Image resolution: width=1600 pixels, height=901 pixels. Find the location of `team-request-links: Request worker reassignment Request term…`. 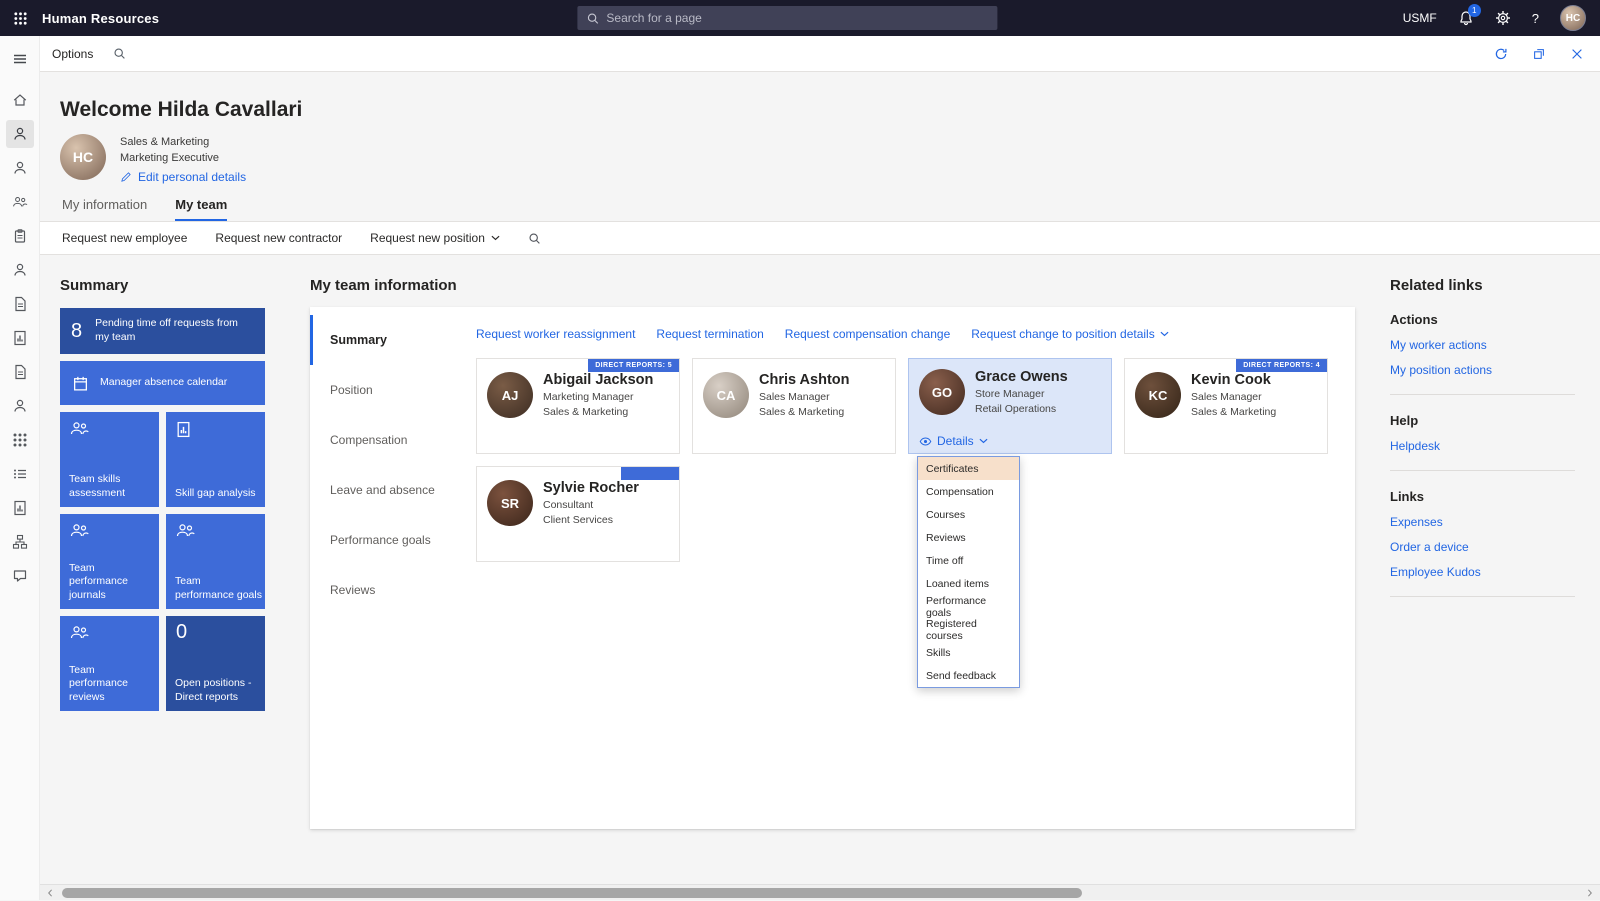

team-request-links: Request worker reassignment Request term… is located at coordinates (906, 334).